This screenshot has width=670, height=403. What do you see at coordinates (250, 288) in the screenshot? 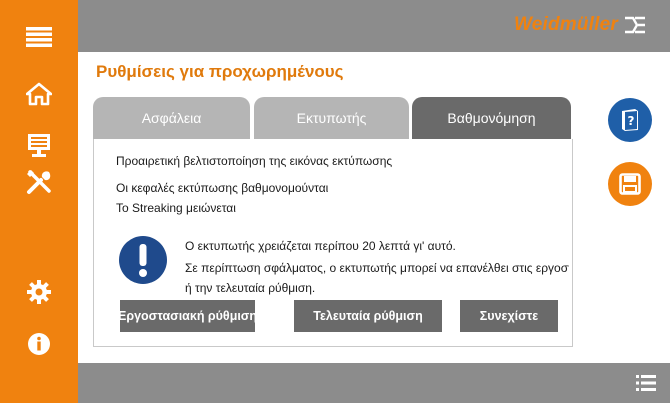
I see `warning-line-last-setting: ή την τελευταία ρύθμιση.` at bounding box center [250, 288].